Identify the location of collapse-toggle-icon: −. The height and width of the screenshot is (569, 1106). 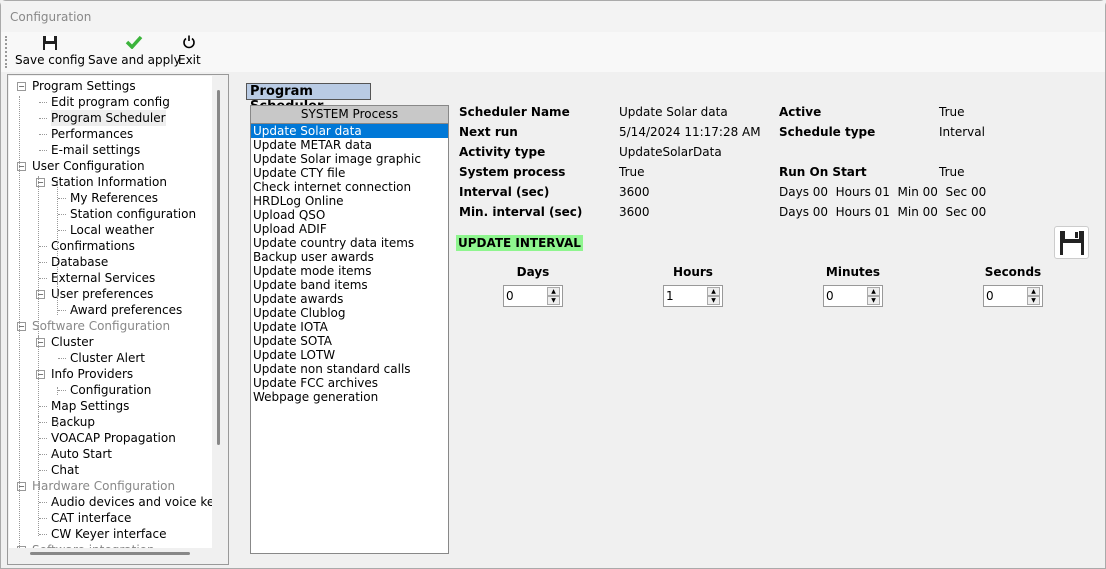
(21, 86).